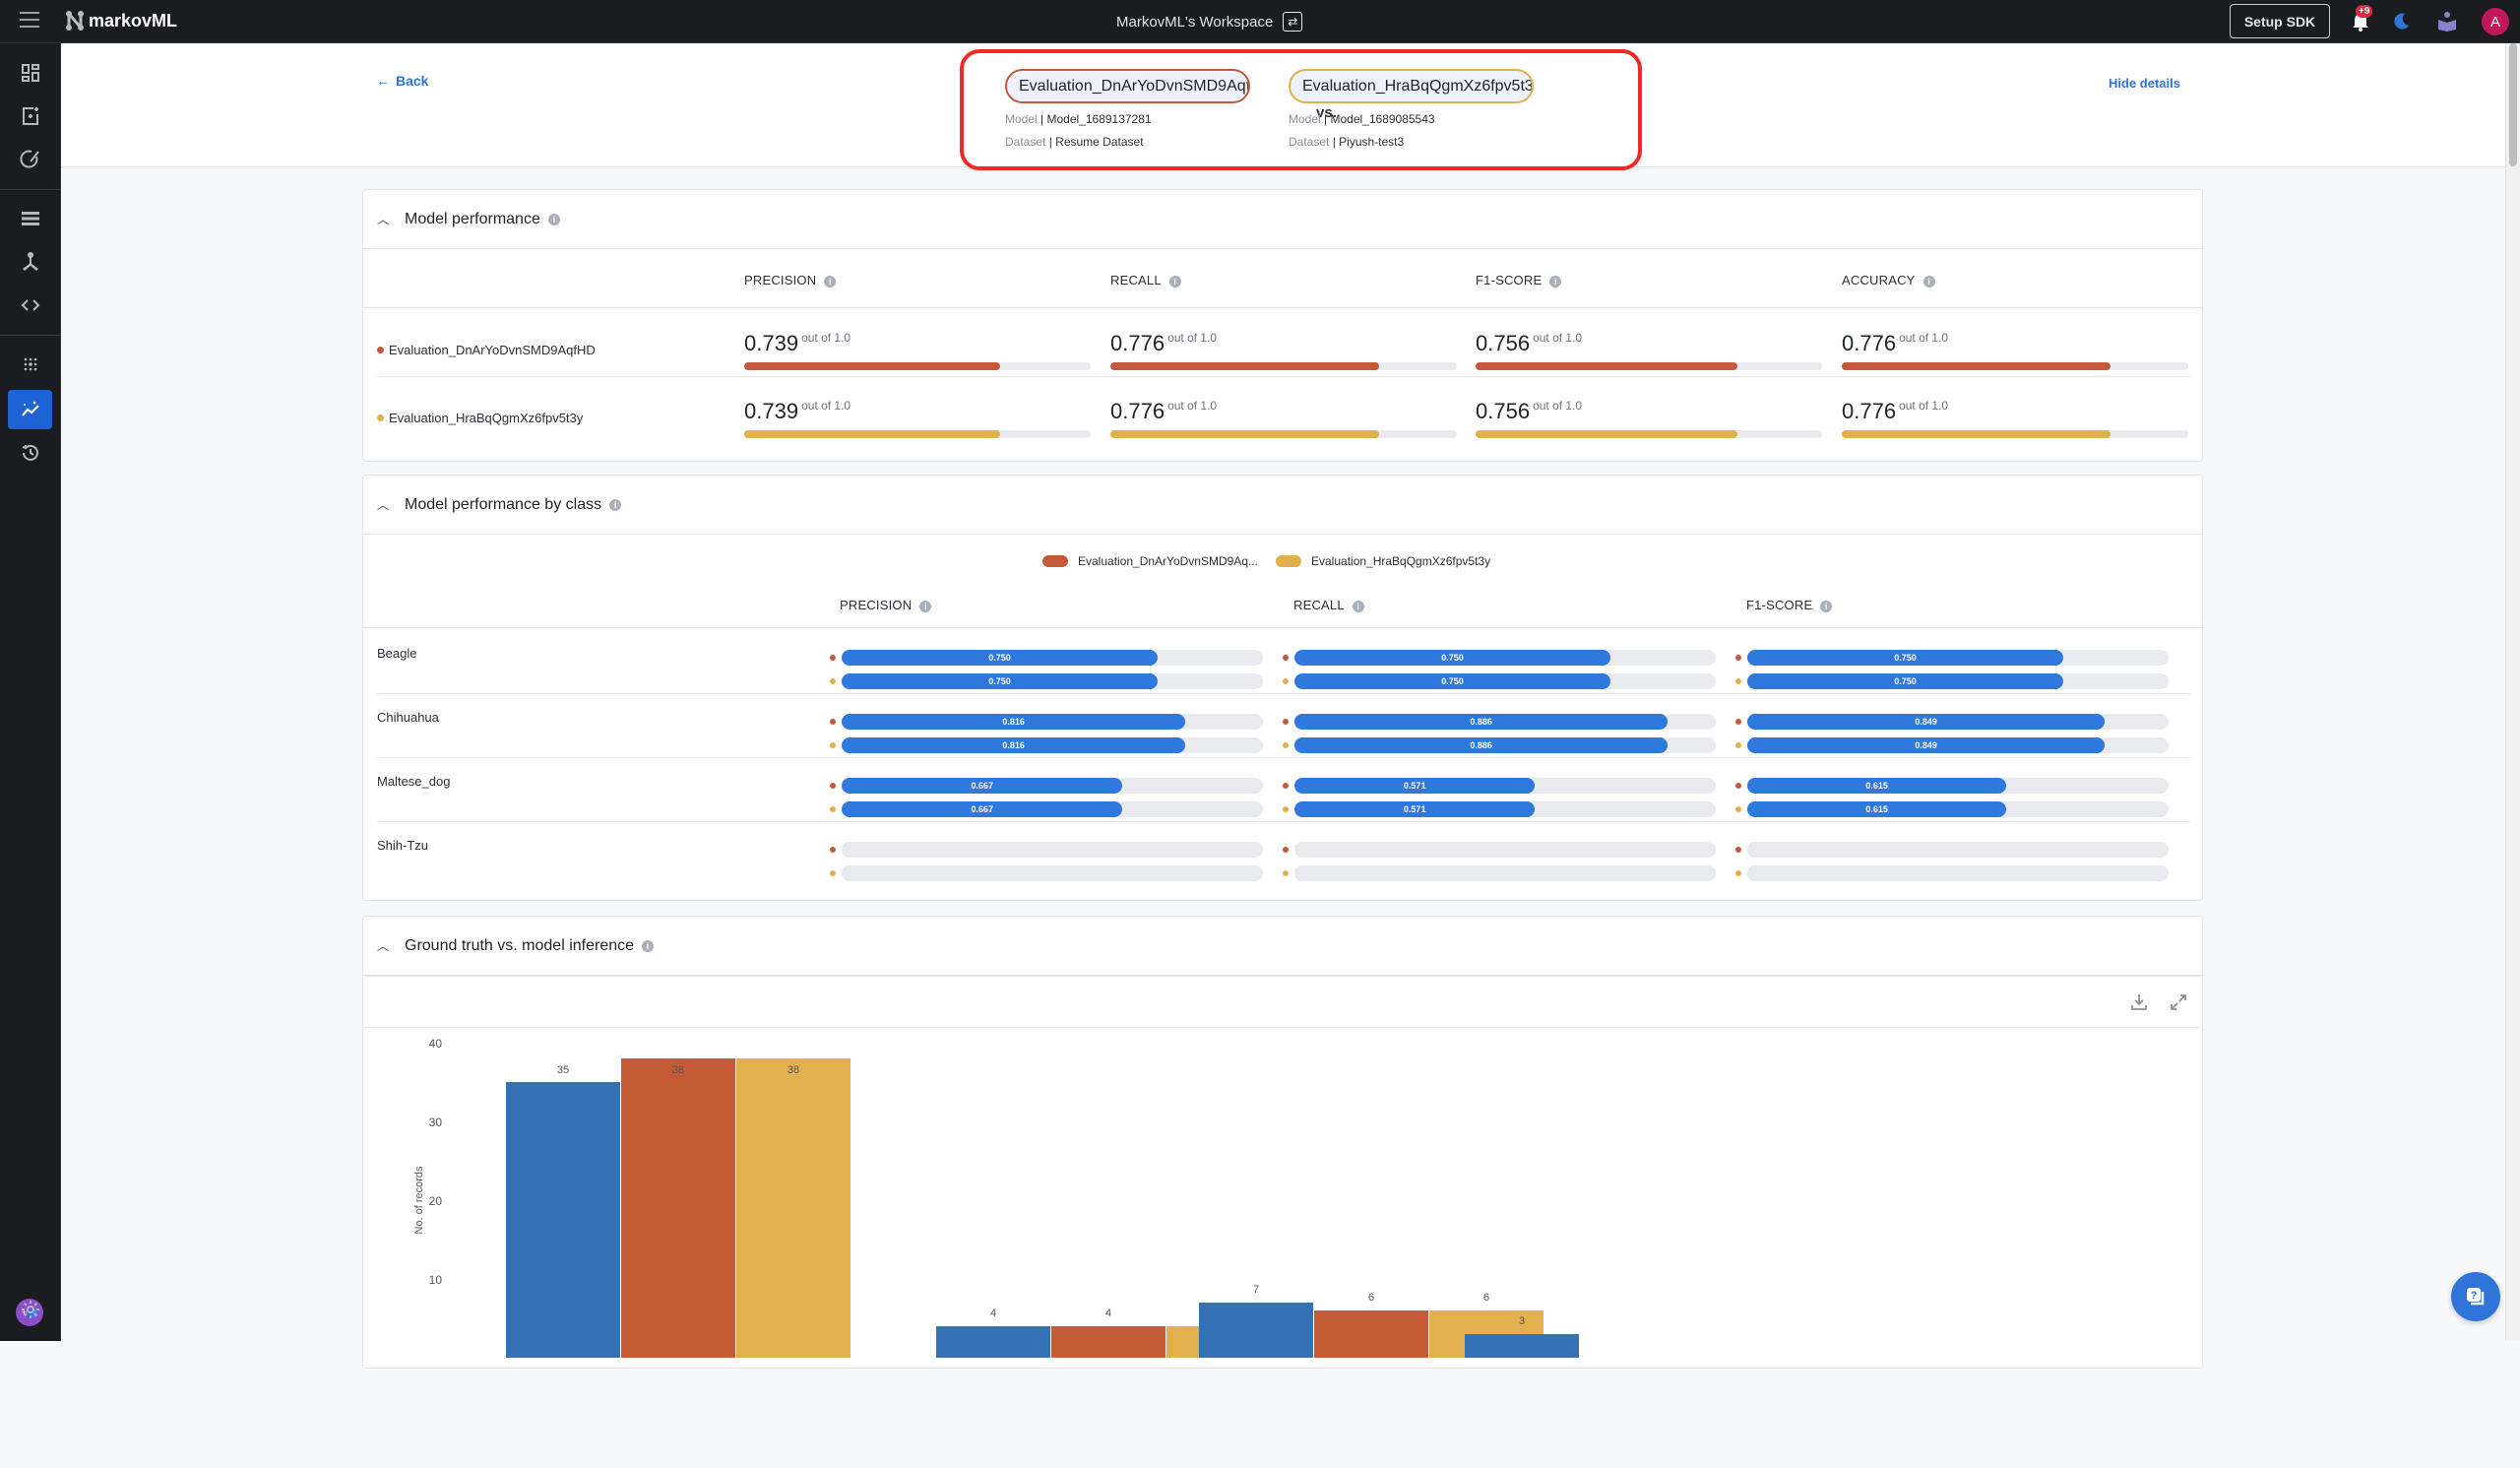  I want to click on expand-icon, so click(2178, 1002).